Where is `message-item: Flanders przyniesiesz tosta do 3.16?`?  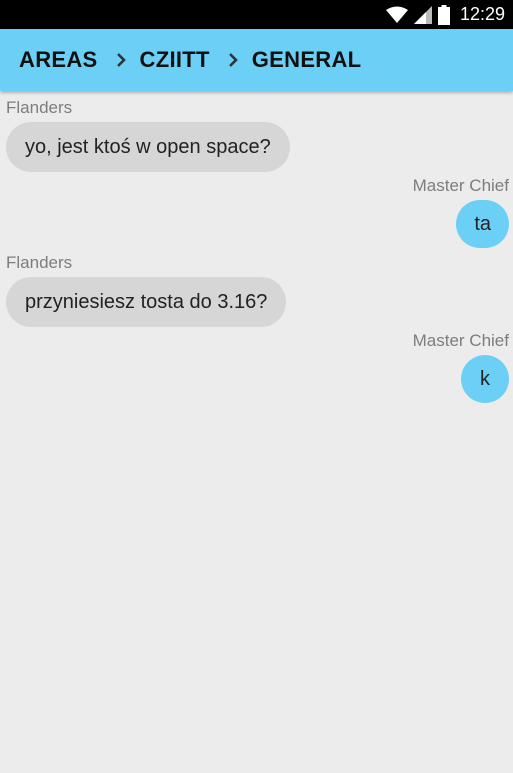
message-item: Flanders przyniesiesz tosta do 3.16? is located at coordinates (146, 290).